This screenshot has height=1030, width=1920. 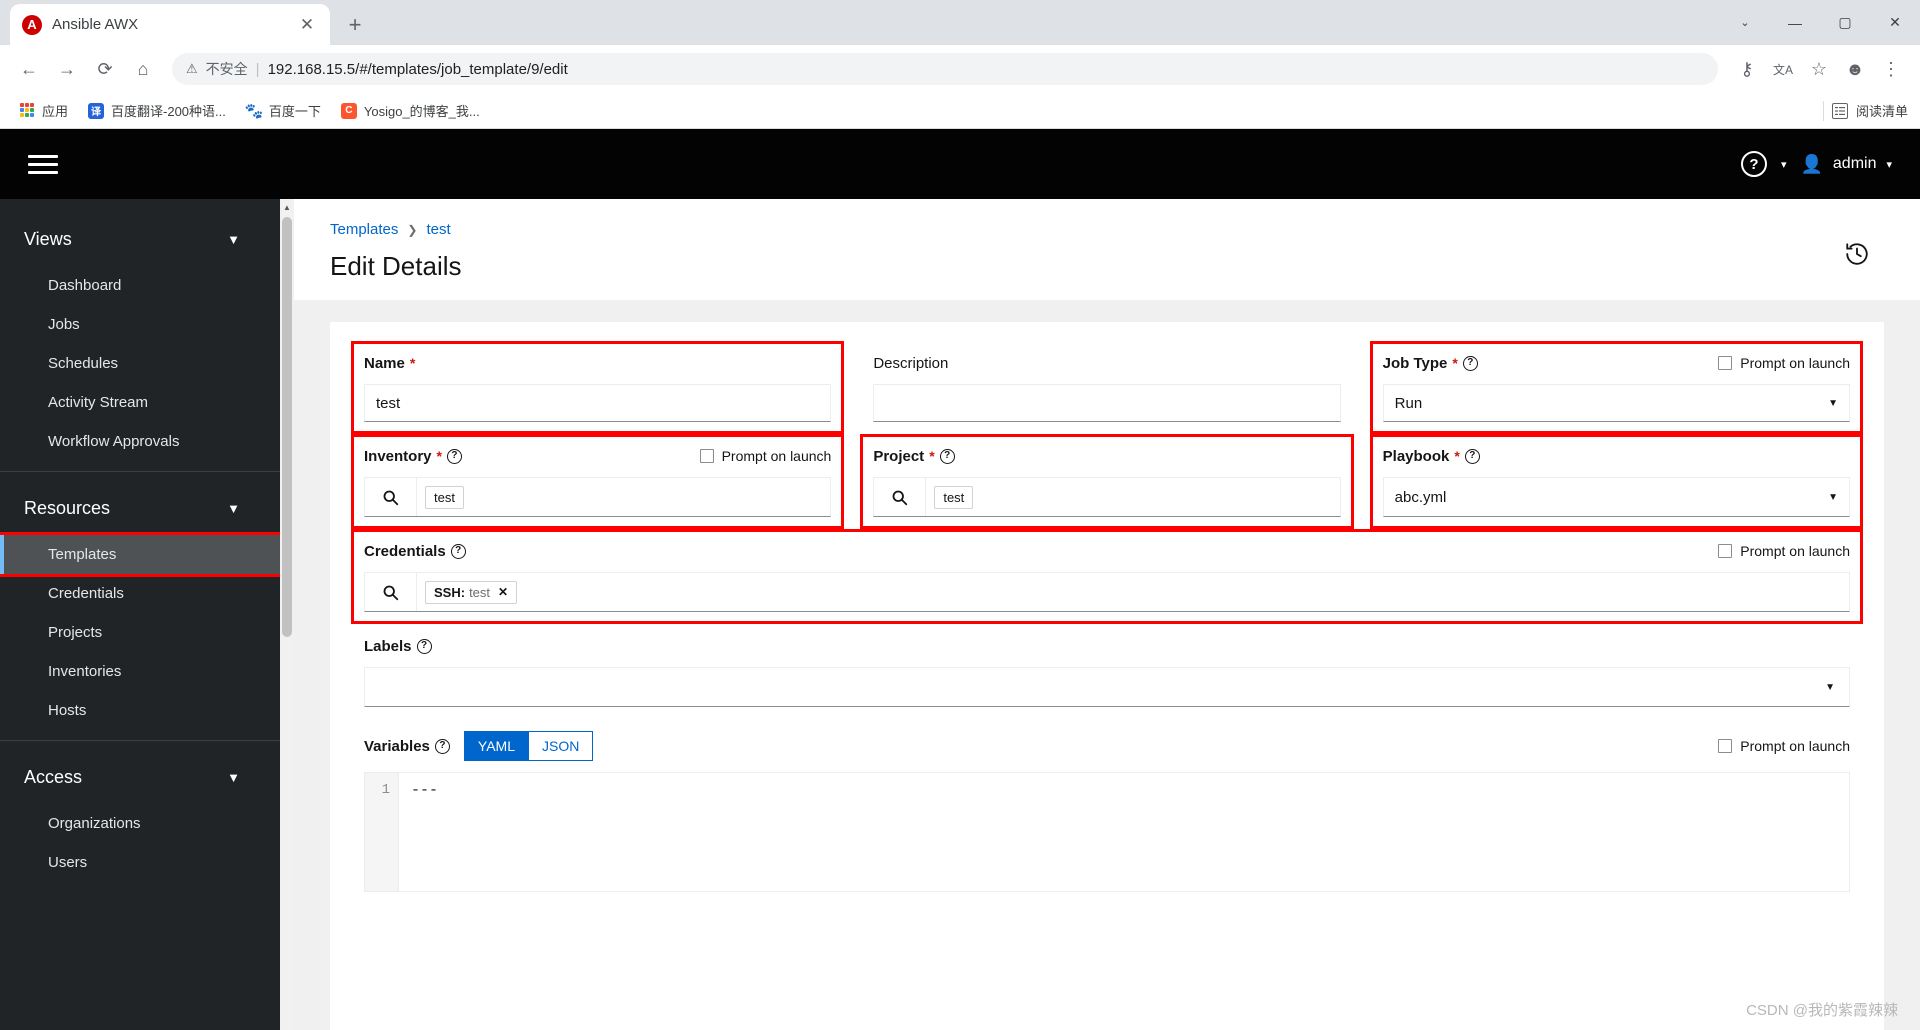 I want to click on inventory-selection: test, so click(x=623, y=497).